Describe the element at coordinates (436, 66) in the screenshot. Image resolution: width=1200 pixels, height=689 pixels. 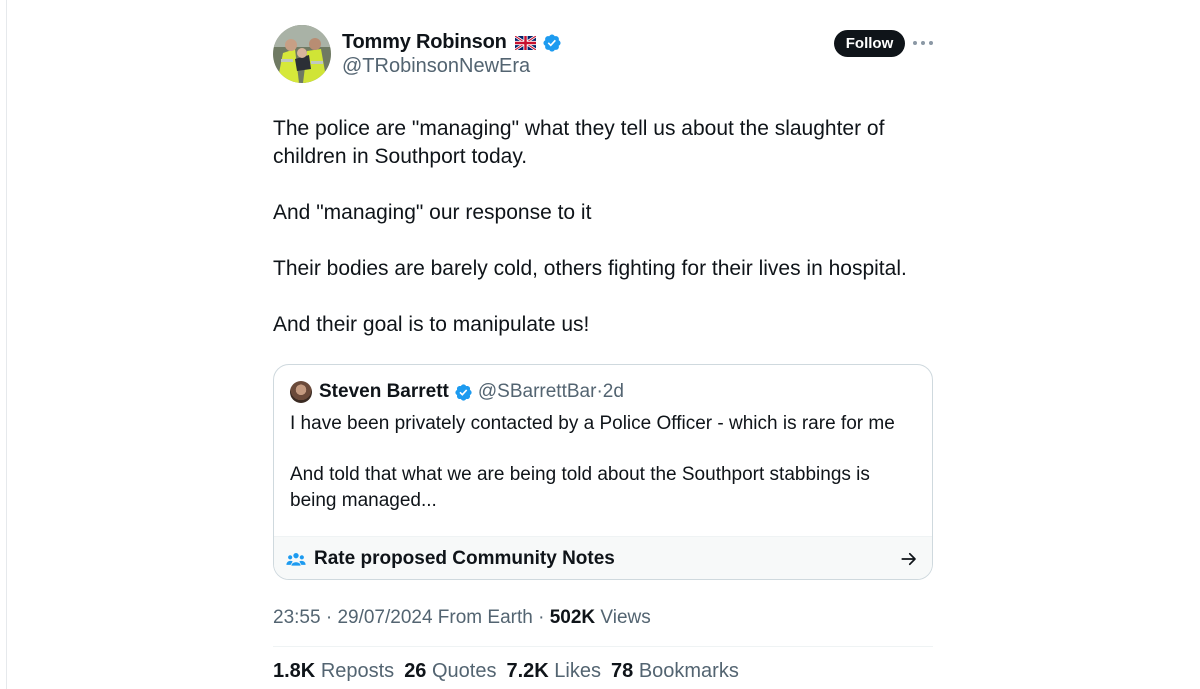
I see `author-handle: @TRobinsonNewEra` at that location.